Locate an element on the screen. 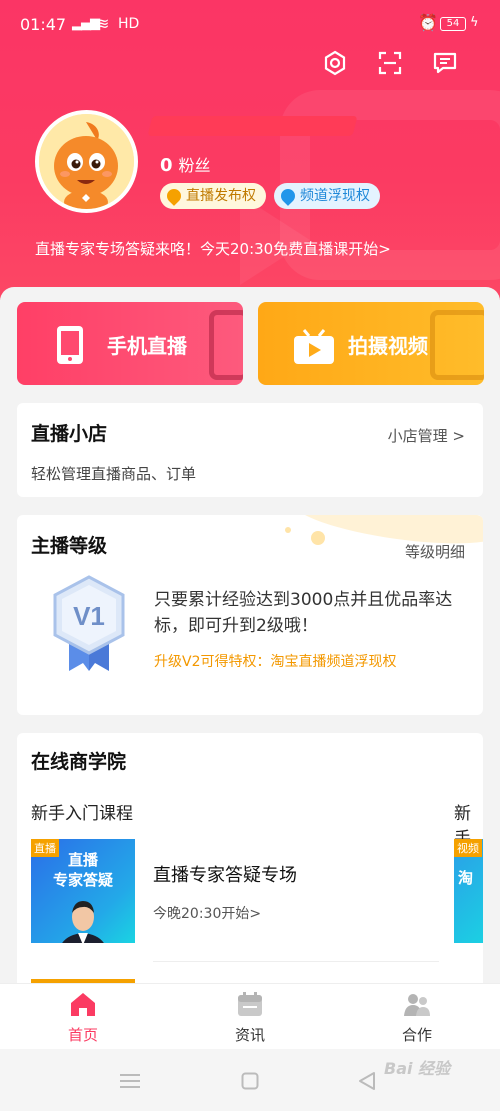  header-actions is located at coordinates (397, 63).